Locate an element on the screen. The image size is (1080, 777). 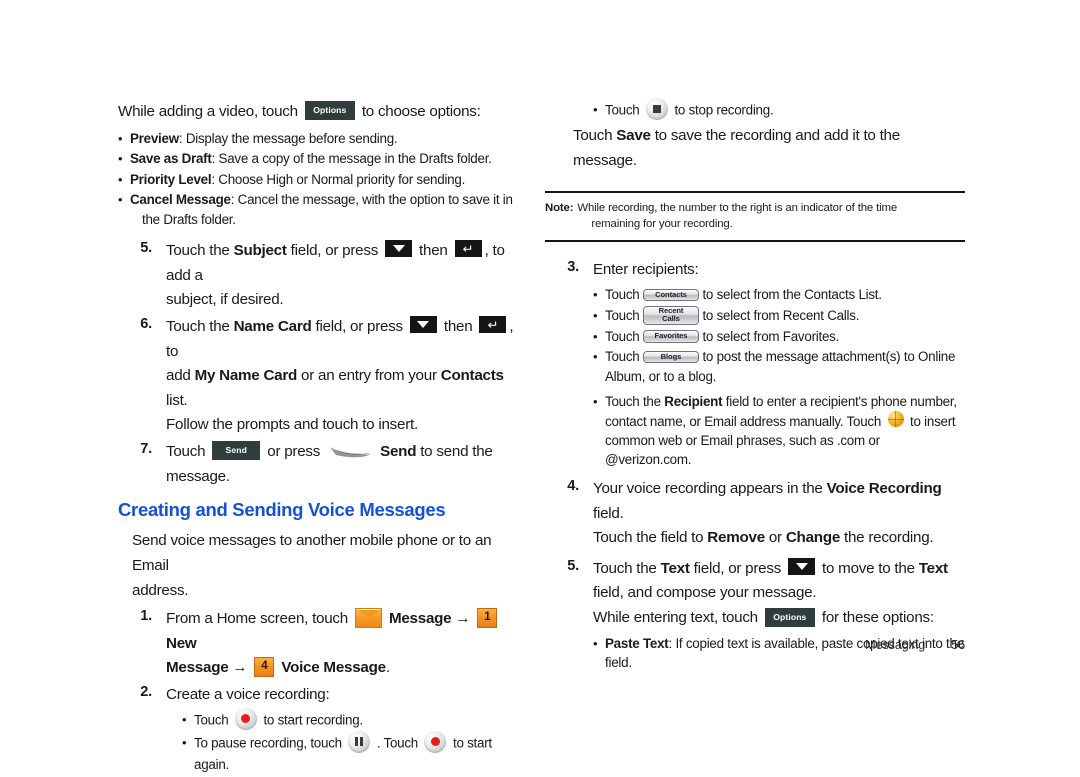
stop-bullet-b: to stop recording. is located at coordinates (724, 110).